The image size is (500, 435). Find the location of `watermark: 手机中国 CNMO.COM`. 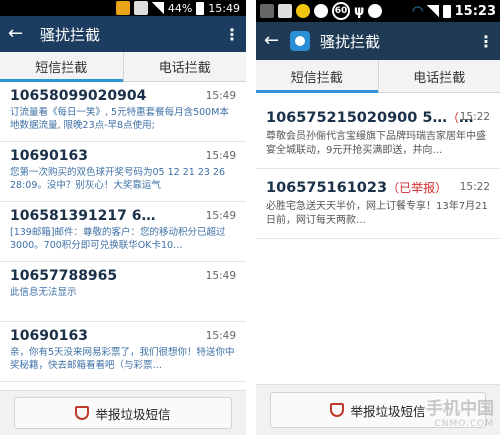

watermark: 手机中国 CNMO.COM is located at coordinates (460, 411).